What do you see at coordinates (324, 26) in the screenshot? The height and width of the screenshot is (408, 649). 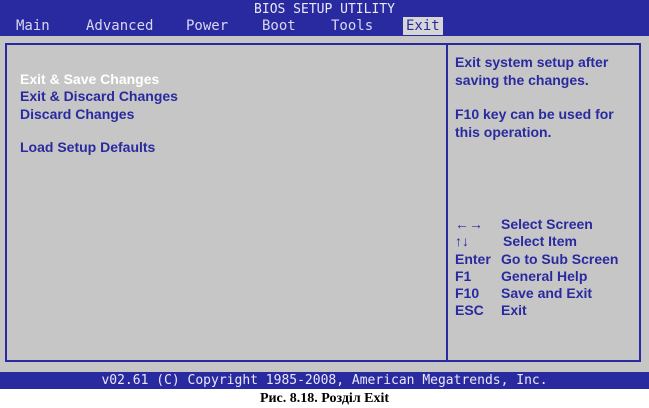 I see `menu-bar: Main Advanced Power Boot Tools Exit` at bounding box center [324, 26].